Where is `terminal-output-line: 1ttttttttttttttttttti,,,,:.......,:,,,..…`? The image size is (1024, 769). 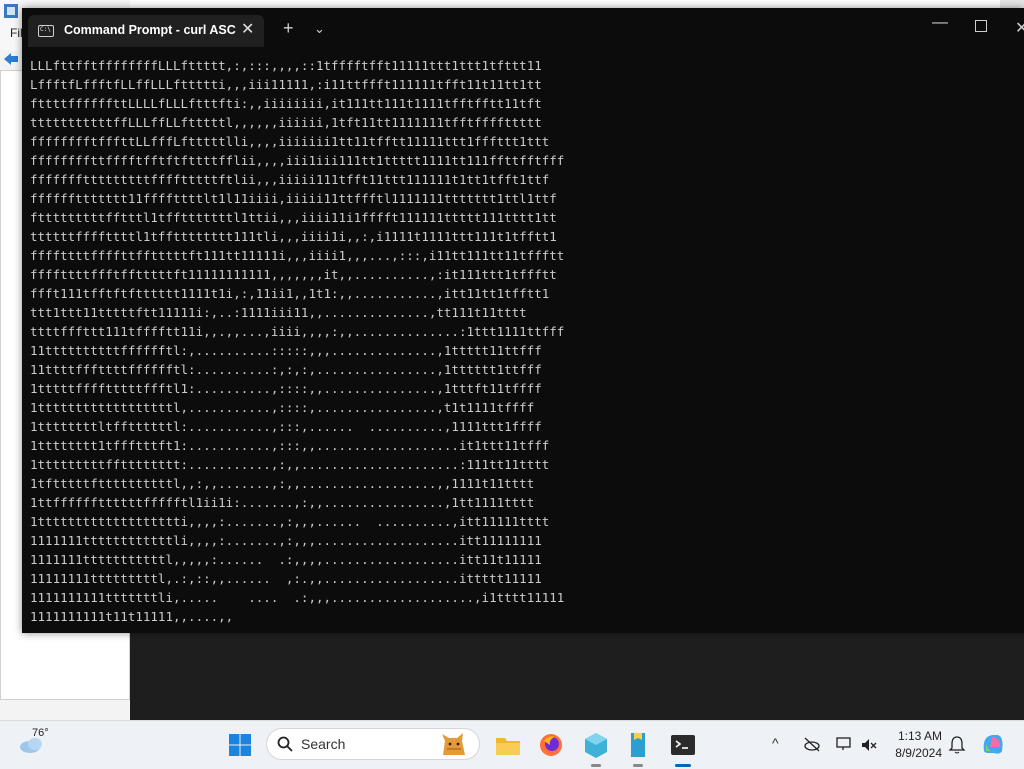 terminal-output-line: 1ttttttttttttttttttti,,,,:.......,:,,,..… is located at coordinates (290, 521).